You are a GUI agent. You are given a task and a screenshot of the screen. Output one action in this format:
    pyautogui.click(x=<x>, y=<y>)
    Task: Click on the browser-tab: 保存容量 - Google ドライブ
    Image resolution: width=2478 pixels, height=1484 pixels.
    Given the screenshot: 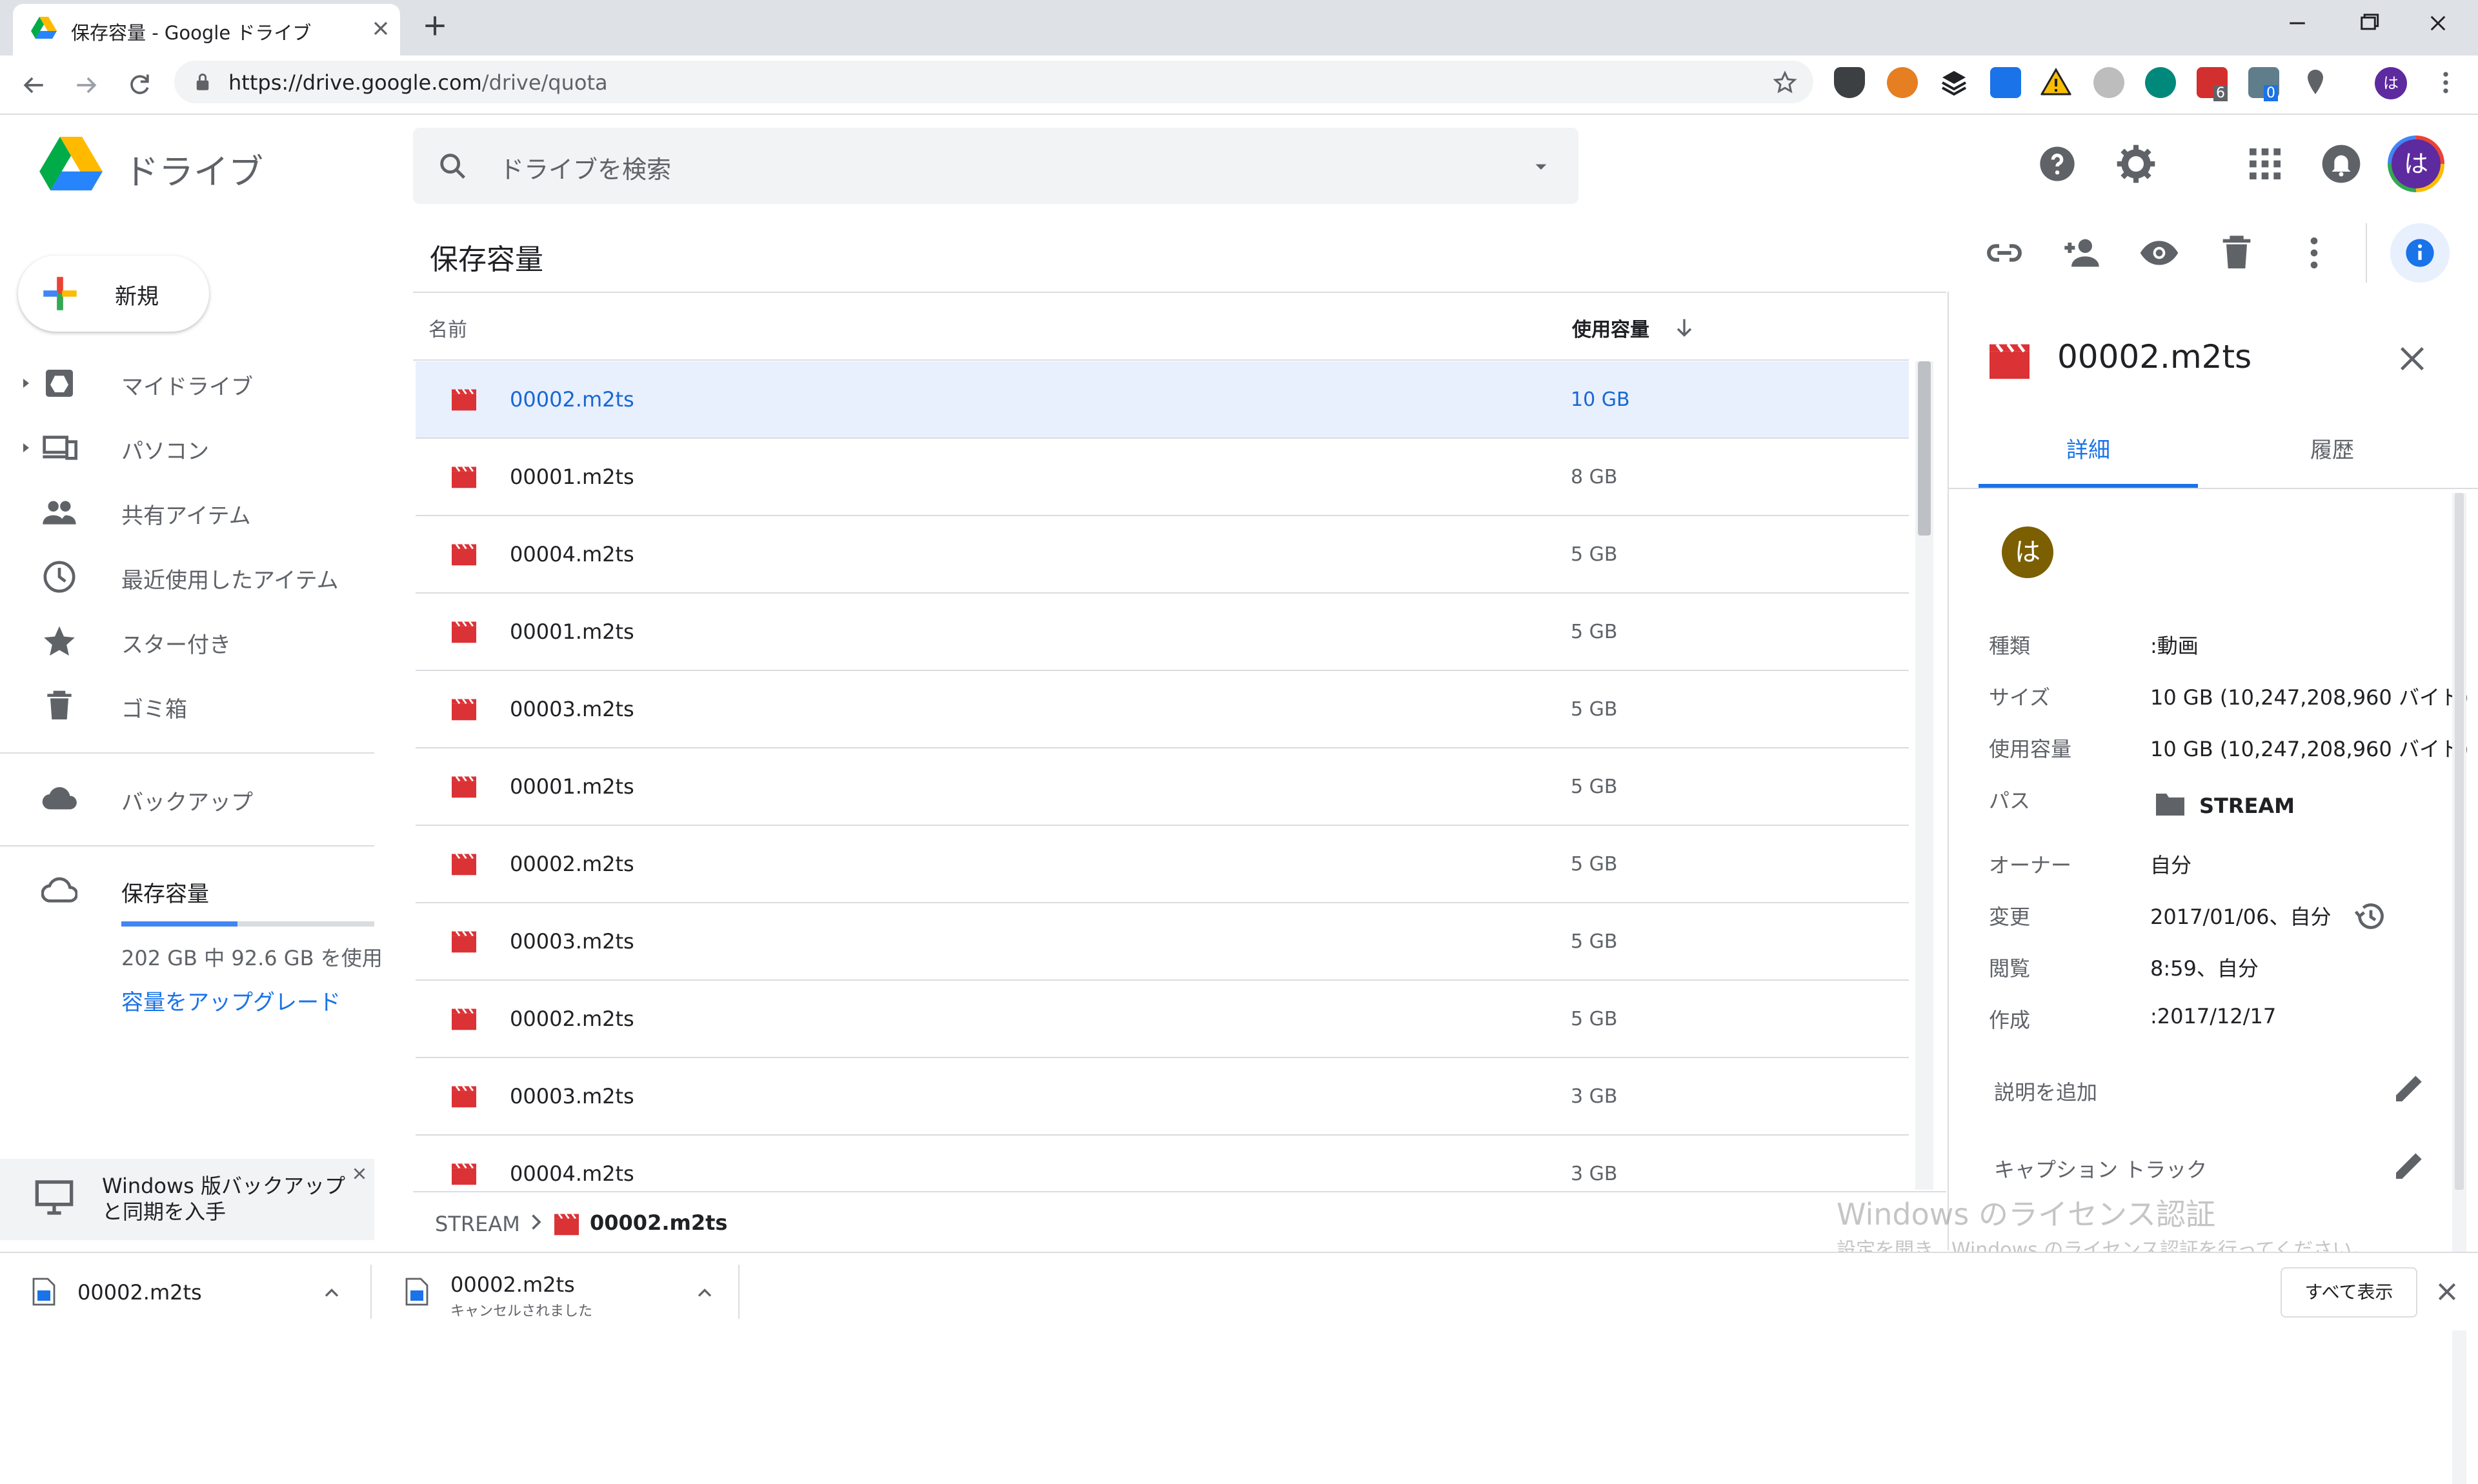 What is the action you would take?
    pyautogui.click(x=206, y=30)
    